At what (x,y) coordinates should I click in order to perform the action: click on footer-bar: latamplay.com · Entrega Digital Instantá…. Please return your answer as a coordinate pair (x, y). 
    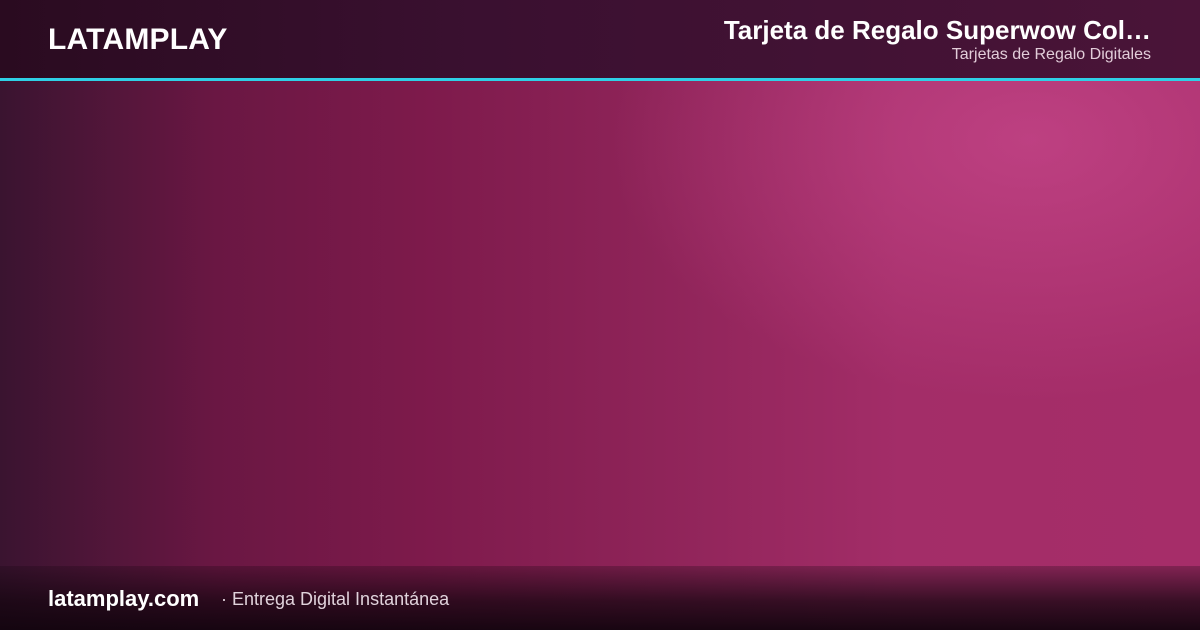
    Looking at the image, I should click on (600, 598).